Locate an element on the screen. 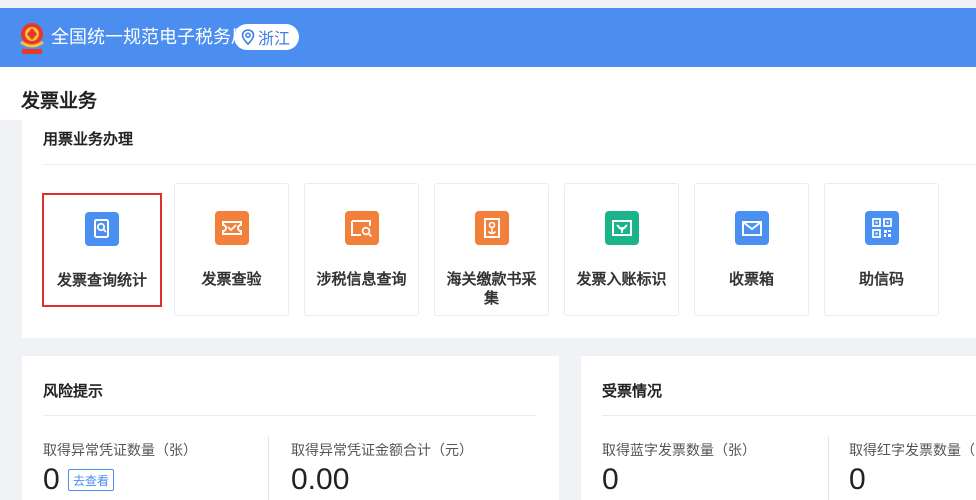 The height and width of the screenshot is (500, 976). tile-label: 发票入账标识 is located at coordinates (621, 279).